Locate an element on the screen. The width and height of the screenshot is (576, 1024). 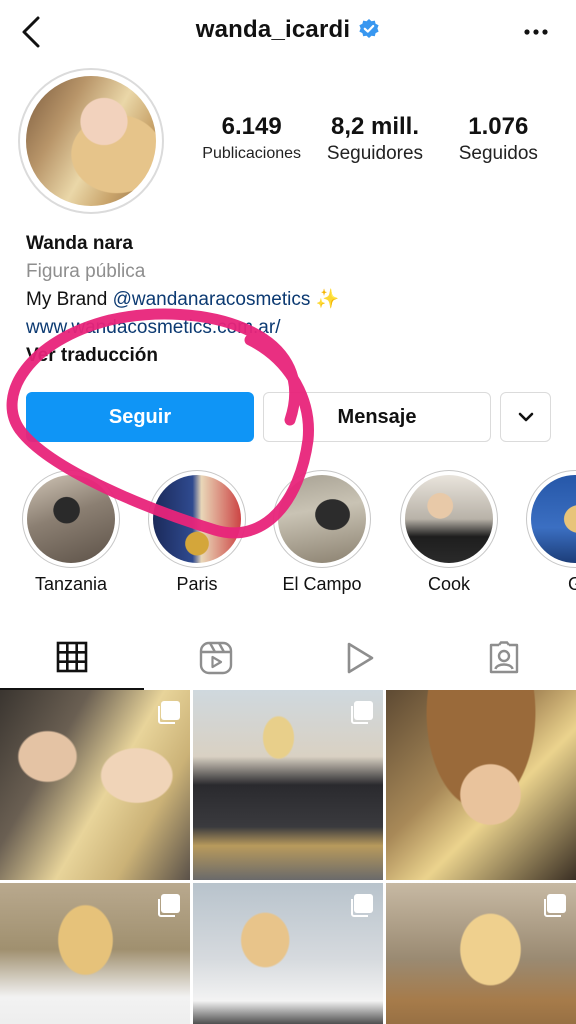
more-horizontal-icon is located at coordinates (536, 32).